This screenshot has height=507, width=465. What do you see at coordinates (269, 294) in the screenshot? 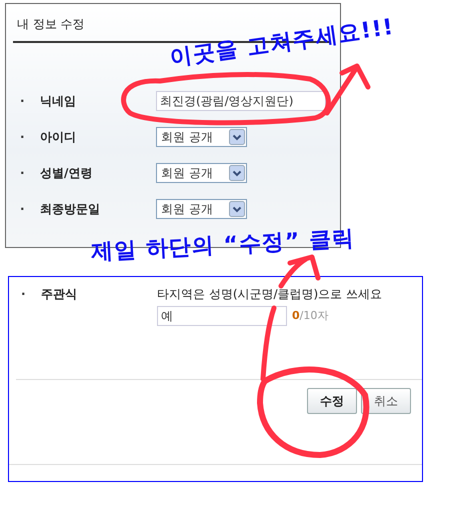
I see `hint-text: 타지역은 성명(시군명/클럽명)으로 쓰세요` at bounding box center [269, 294].